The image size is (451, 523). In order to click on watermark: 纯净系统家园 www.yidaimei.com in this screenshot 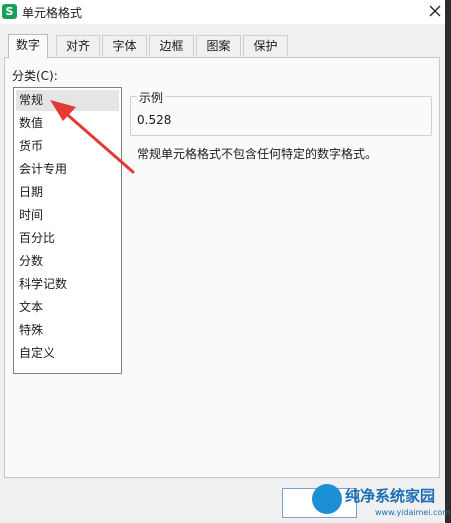, I will do `click(381, 502)`.